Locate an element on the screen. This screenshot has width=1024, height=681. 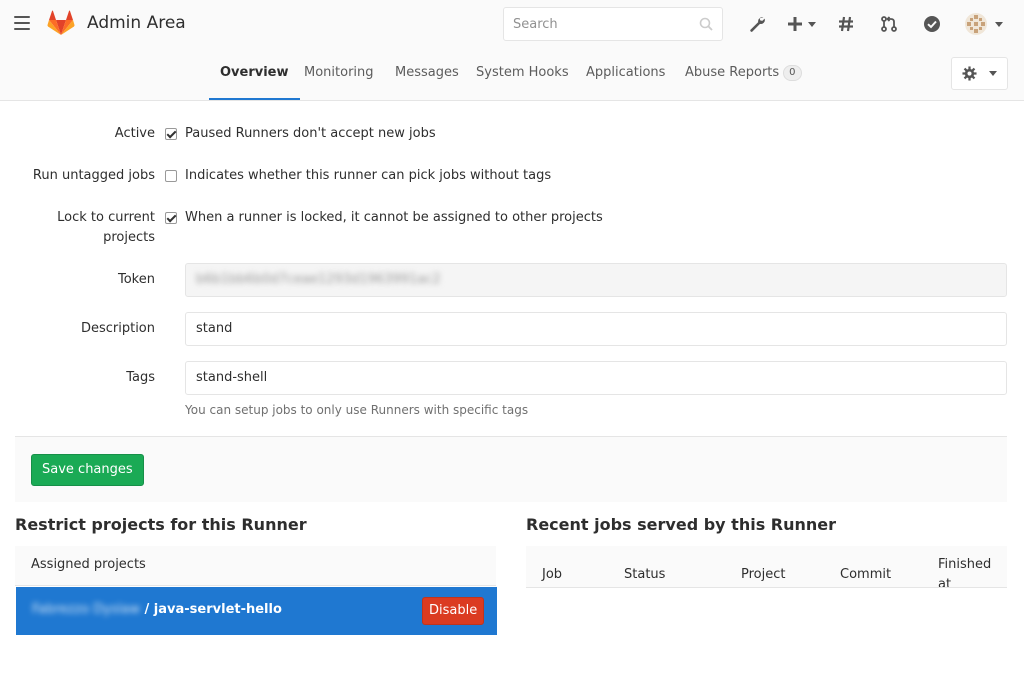
tags-label: Tags is located at coordinates (140, 377).